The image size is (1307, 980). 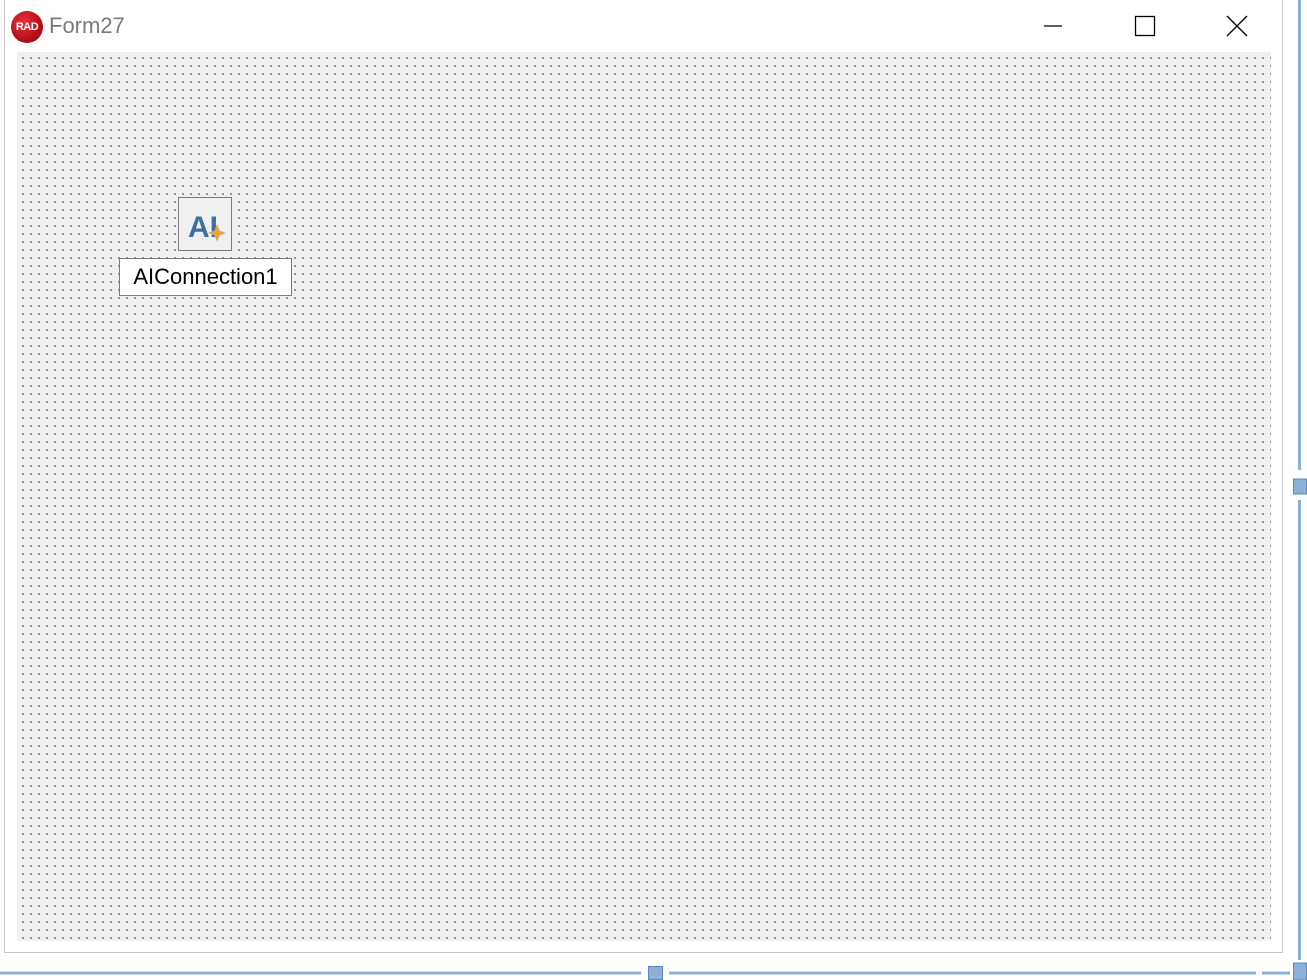 I want to click on close-button, so click(x=1237, y=26).